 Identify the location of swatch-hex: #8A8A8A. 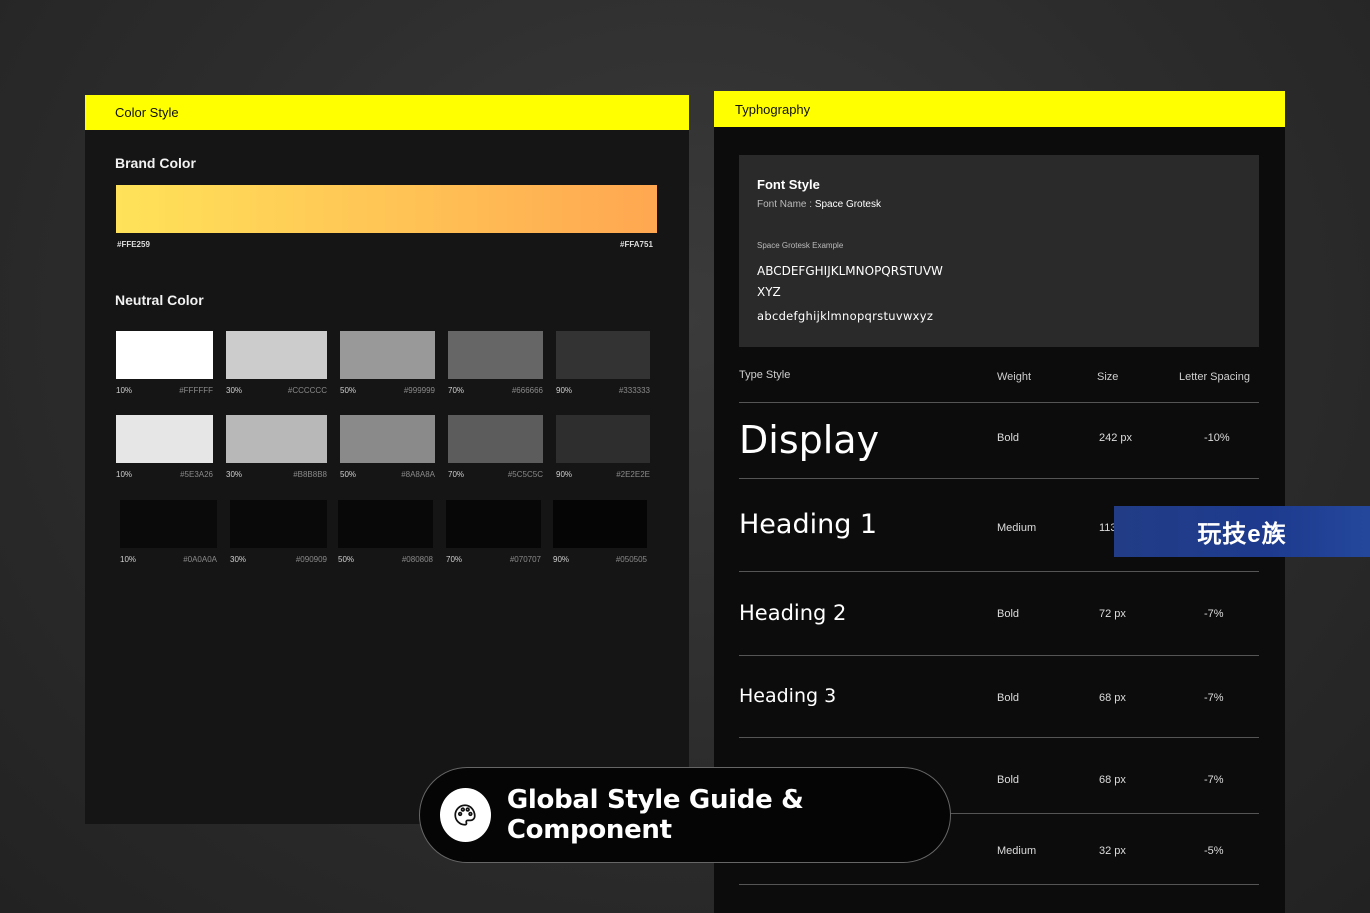
(418, 474).